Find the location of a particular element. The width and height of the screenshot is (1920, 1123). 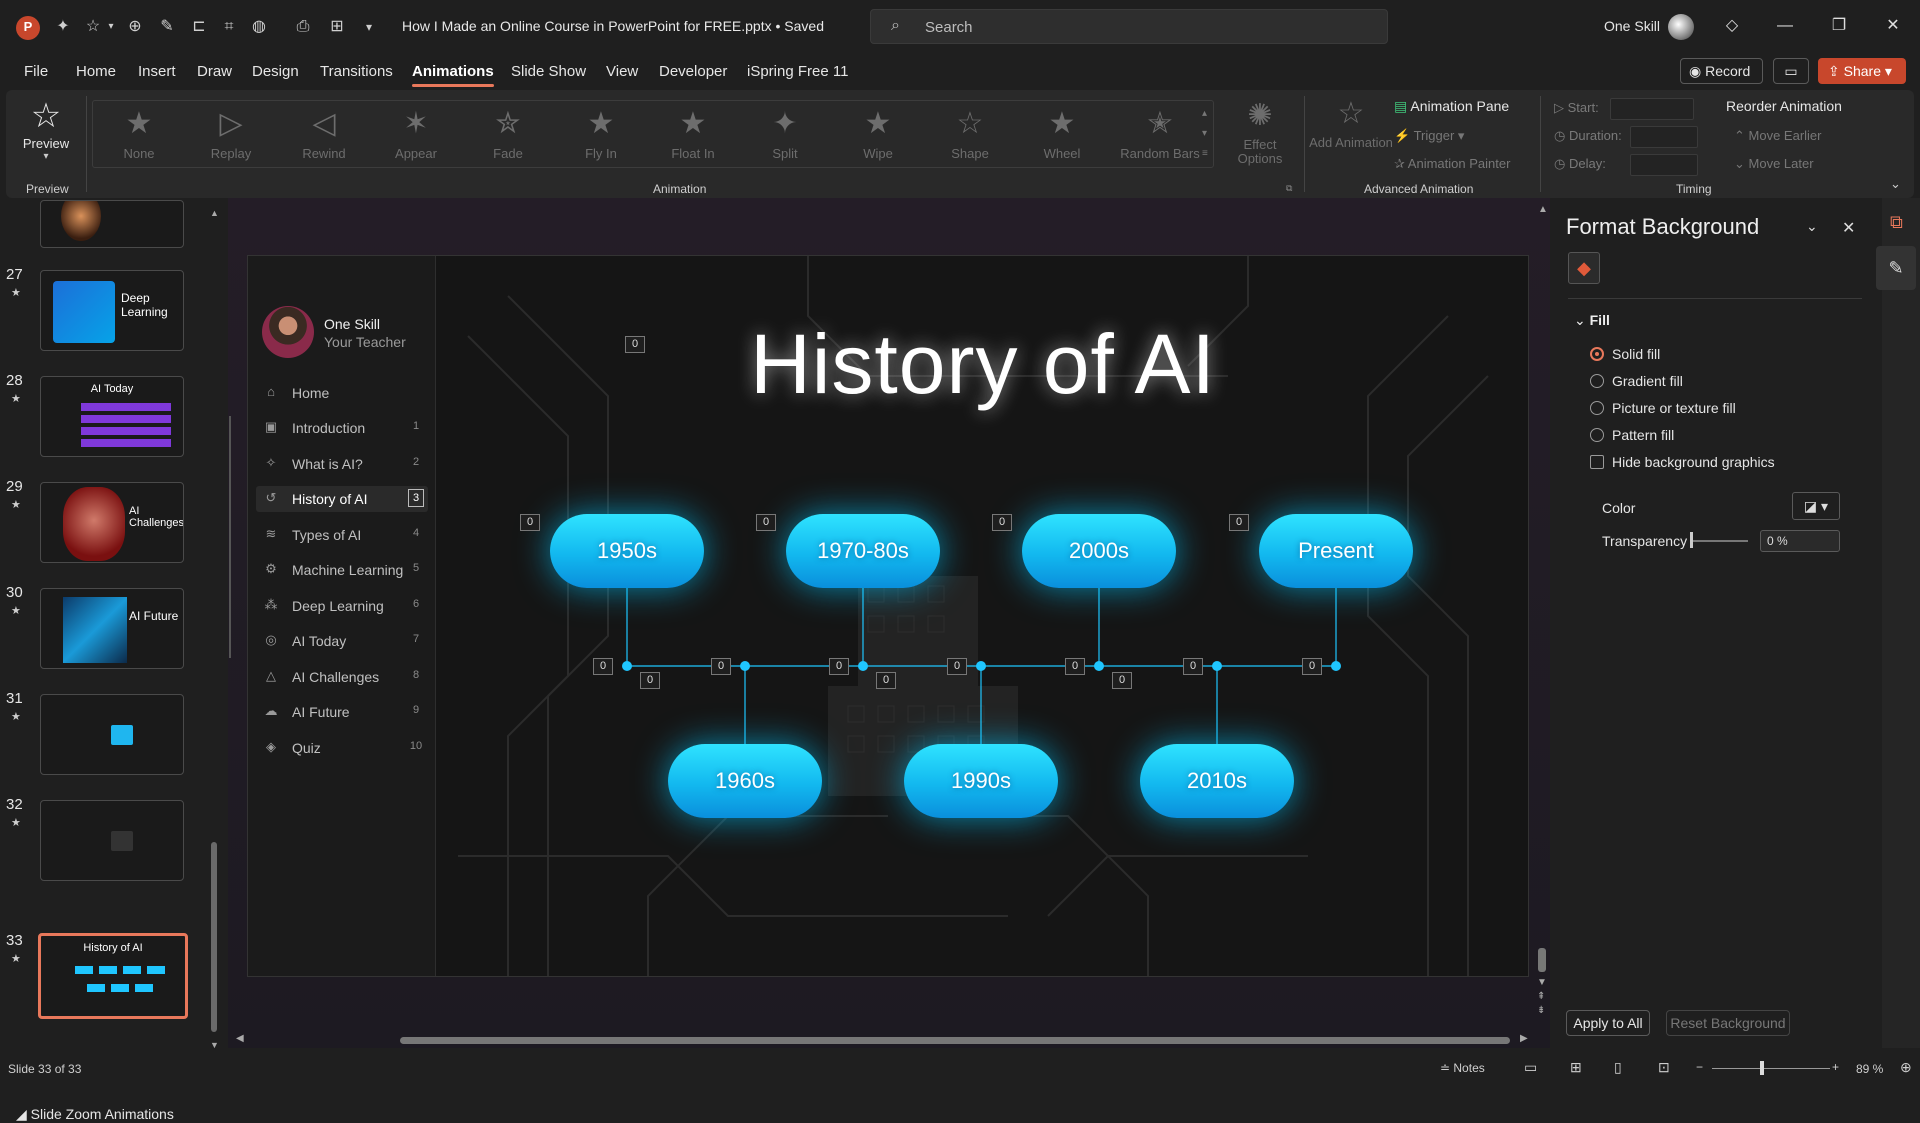

menu-view: View is located at coordinates (622, 71).